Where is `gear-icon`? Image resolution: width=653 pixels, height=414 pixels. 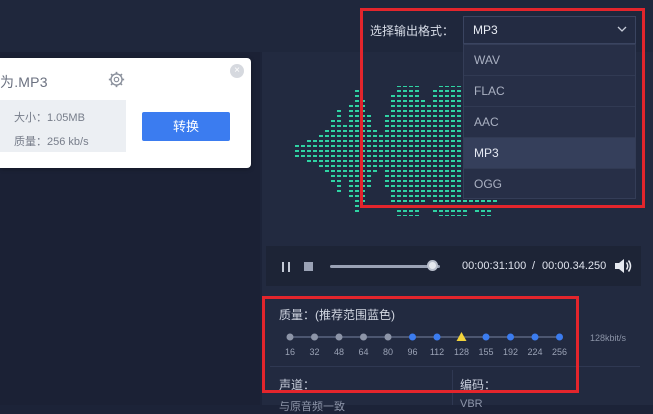
gear-icon is located at coordinates (116, 79).